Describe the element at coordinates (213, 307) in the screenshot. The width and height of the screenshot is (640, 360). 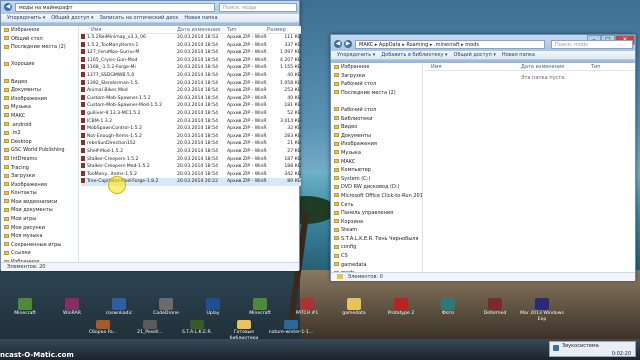
I see `desktop-shortcut: Uplay` at that location.